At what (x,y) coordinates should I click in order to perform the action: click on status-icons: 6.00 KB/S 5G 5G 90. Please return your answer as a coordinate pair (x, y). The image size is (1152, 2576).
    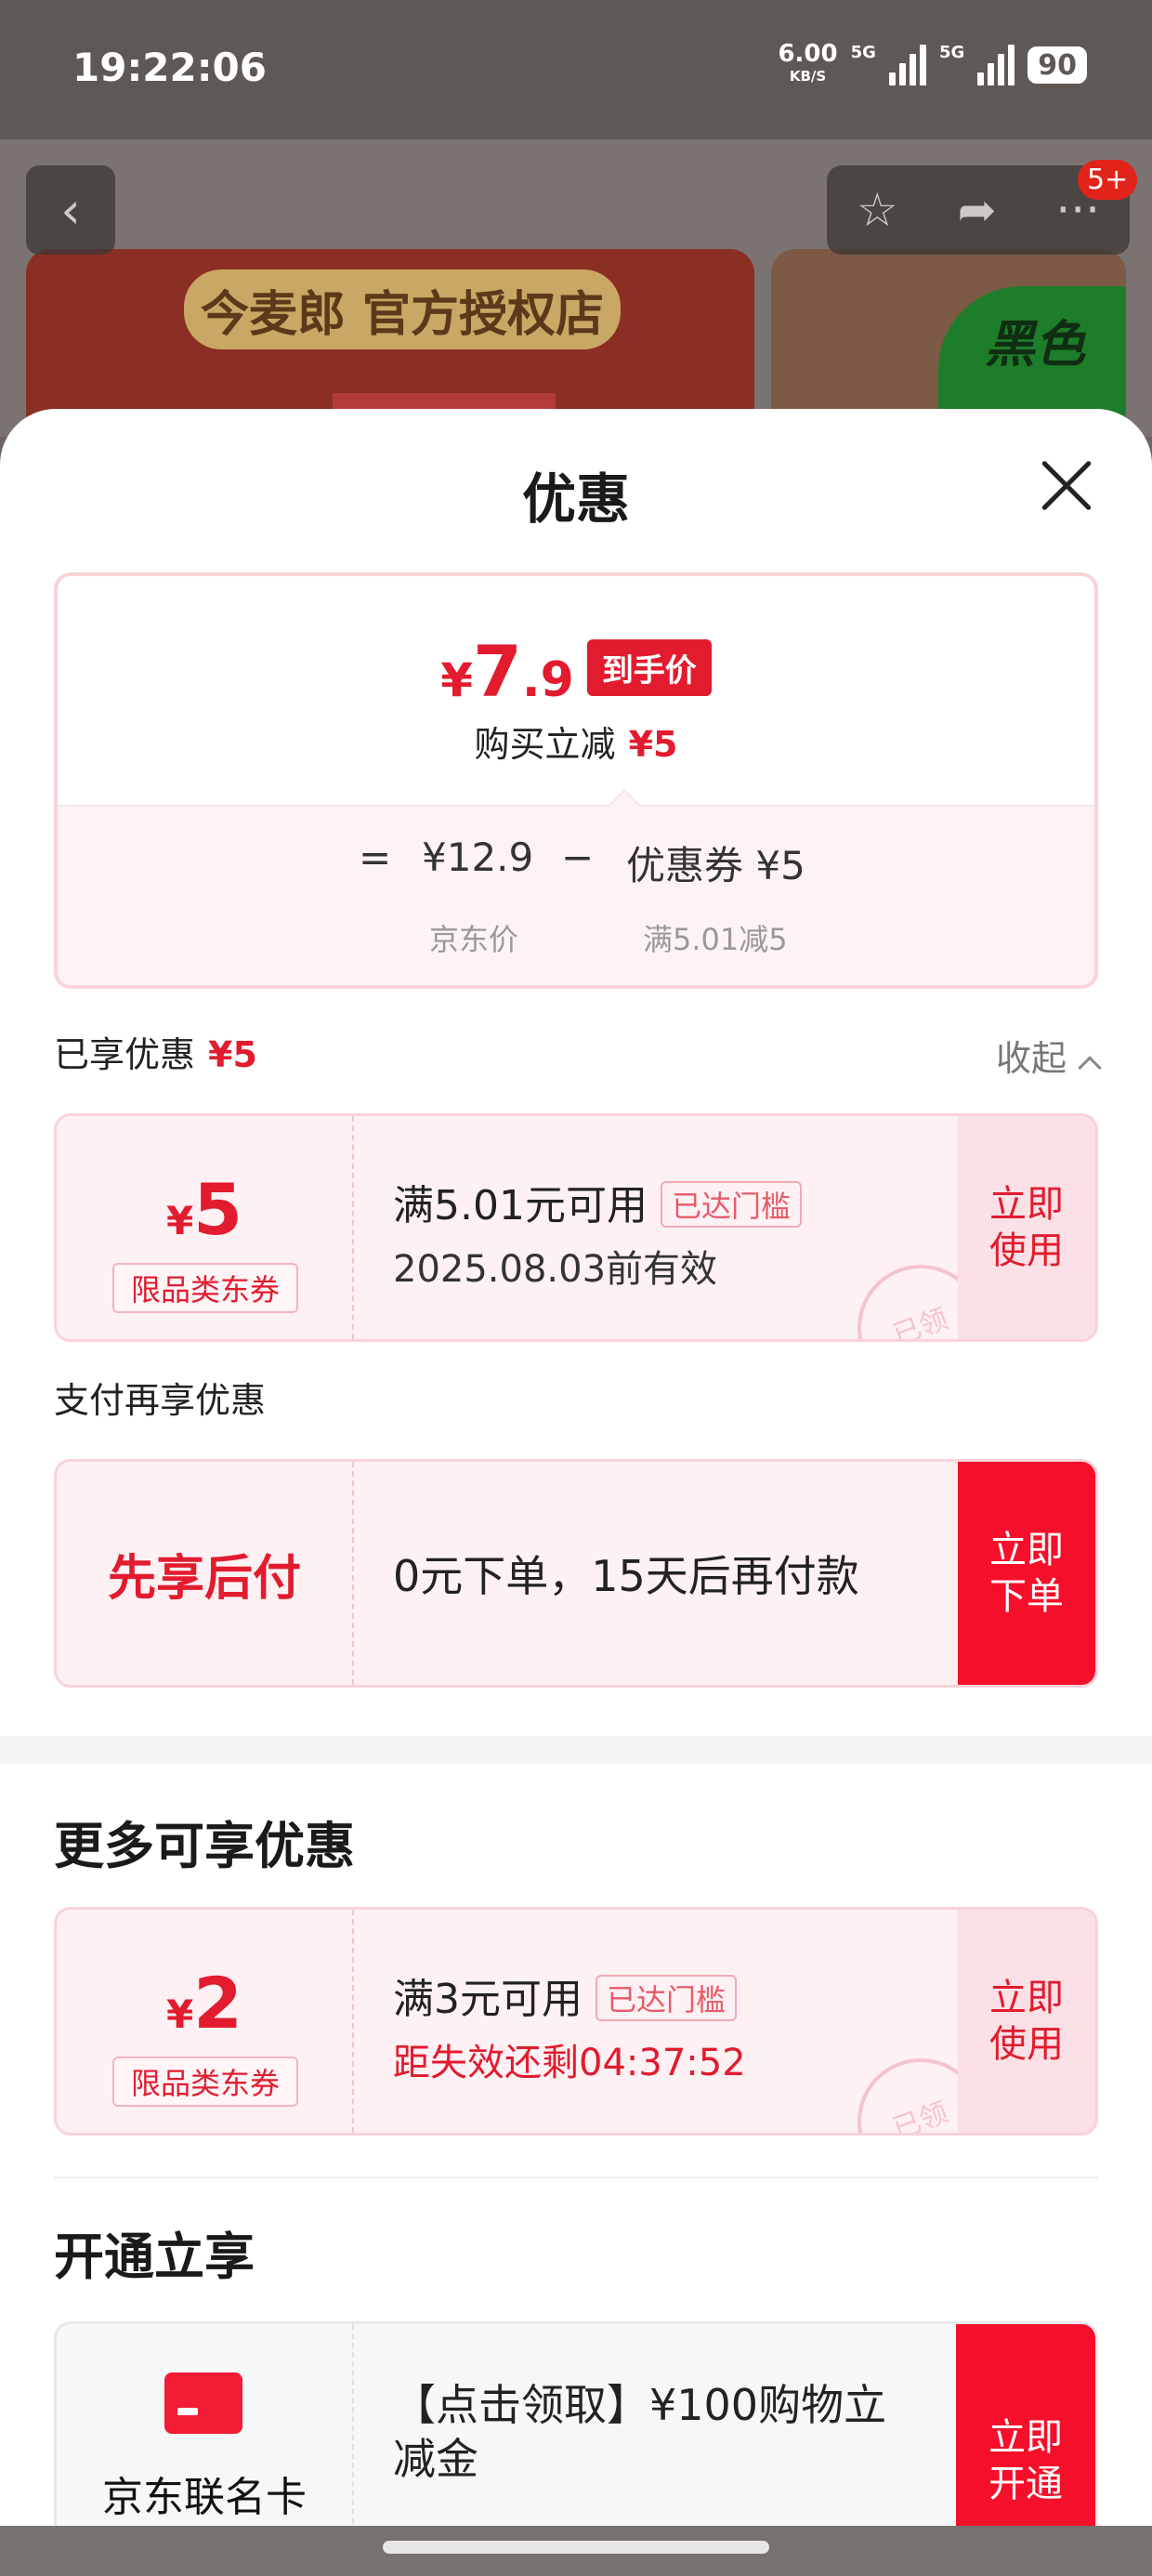
    Looking at the image, I should click on (932, 63).